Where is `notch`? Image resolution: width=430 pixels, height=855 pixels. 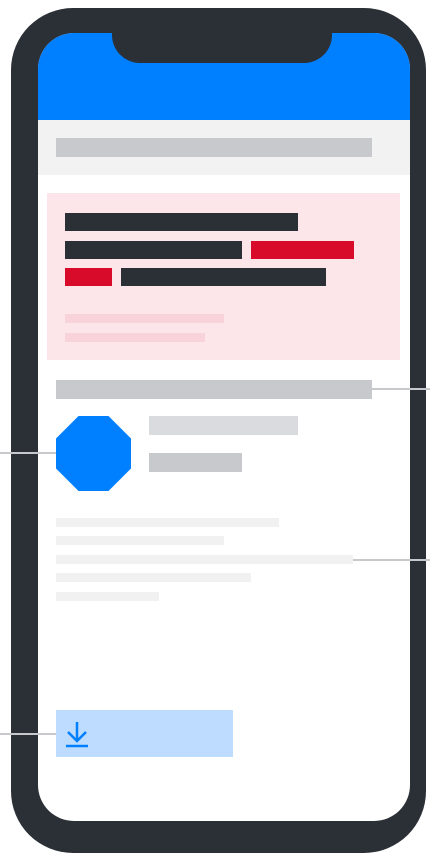
notch is located at coordinates (222, 35).